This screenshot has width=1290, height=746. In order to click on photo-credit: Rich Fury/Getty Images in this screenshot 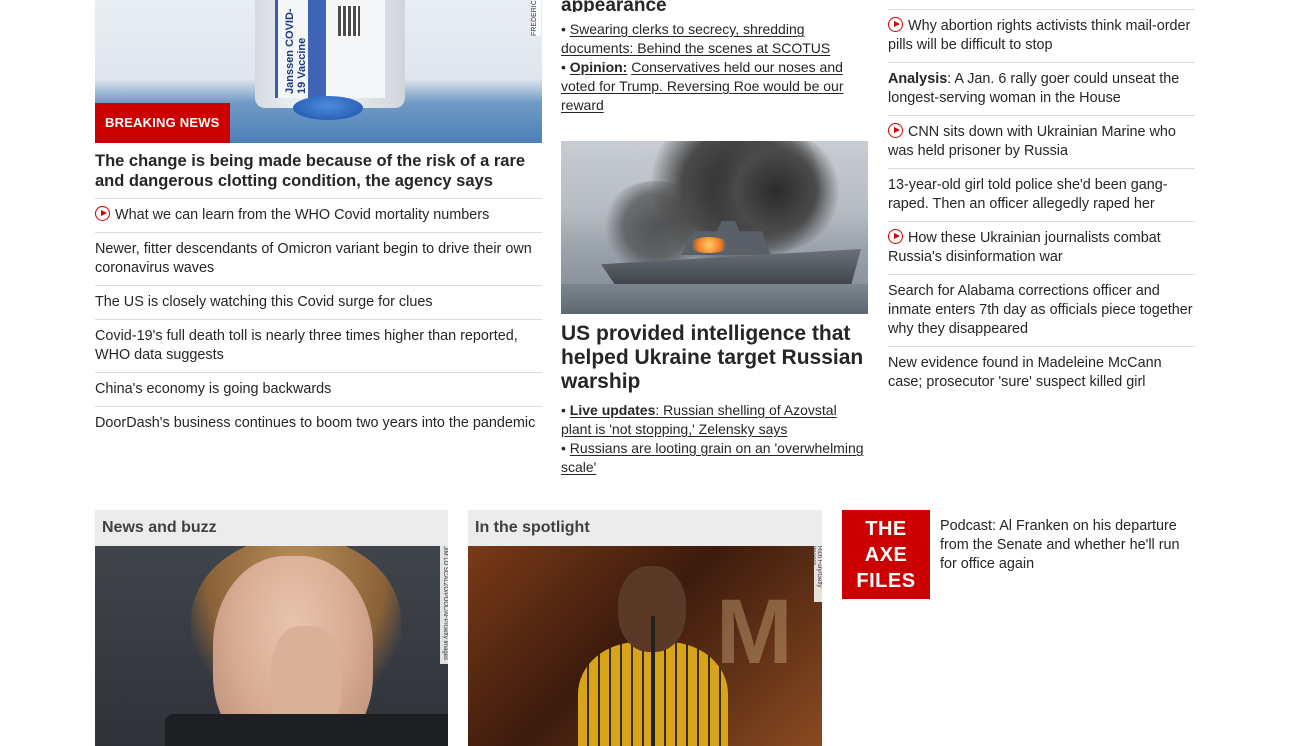, I will do `click(818, 574)`.